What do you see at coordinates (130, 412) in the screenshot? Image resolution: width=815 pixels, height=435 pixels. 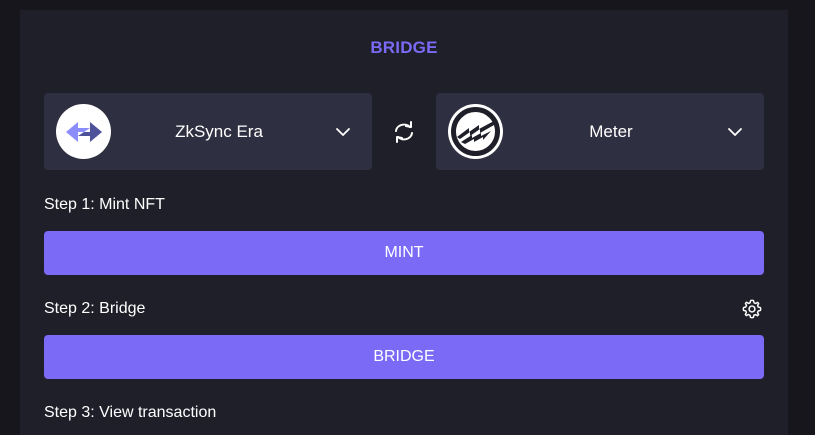 I see `step-3-label: Step 3: View transaction` at bounding box center [130, 412].